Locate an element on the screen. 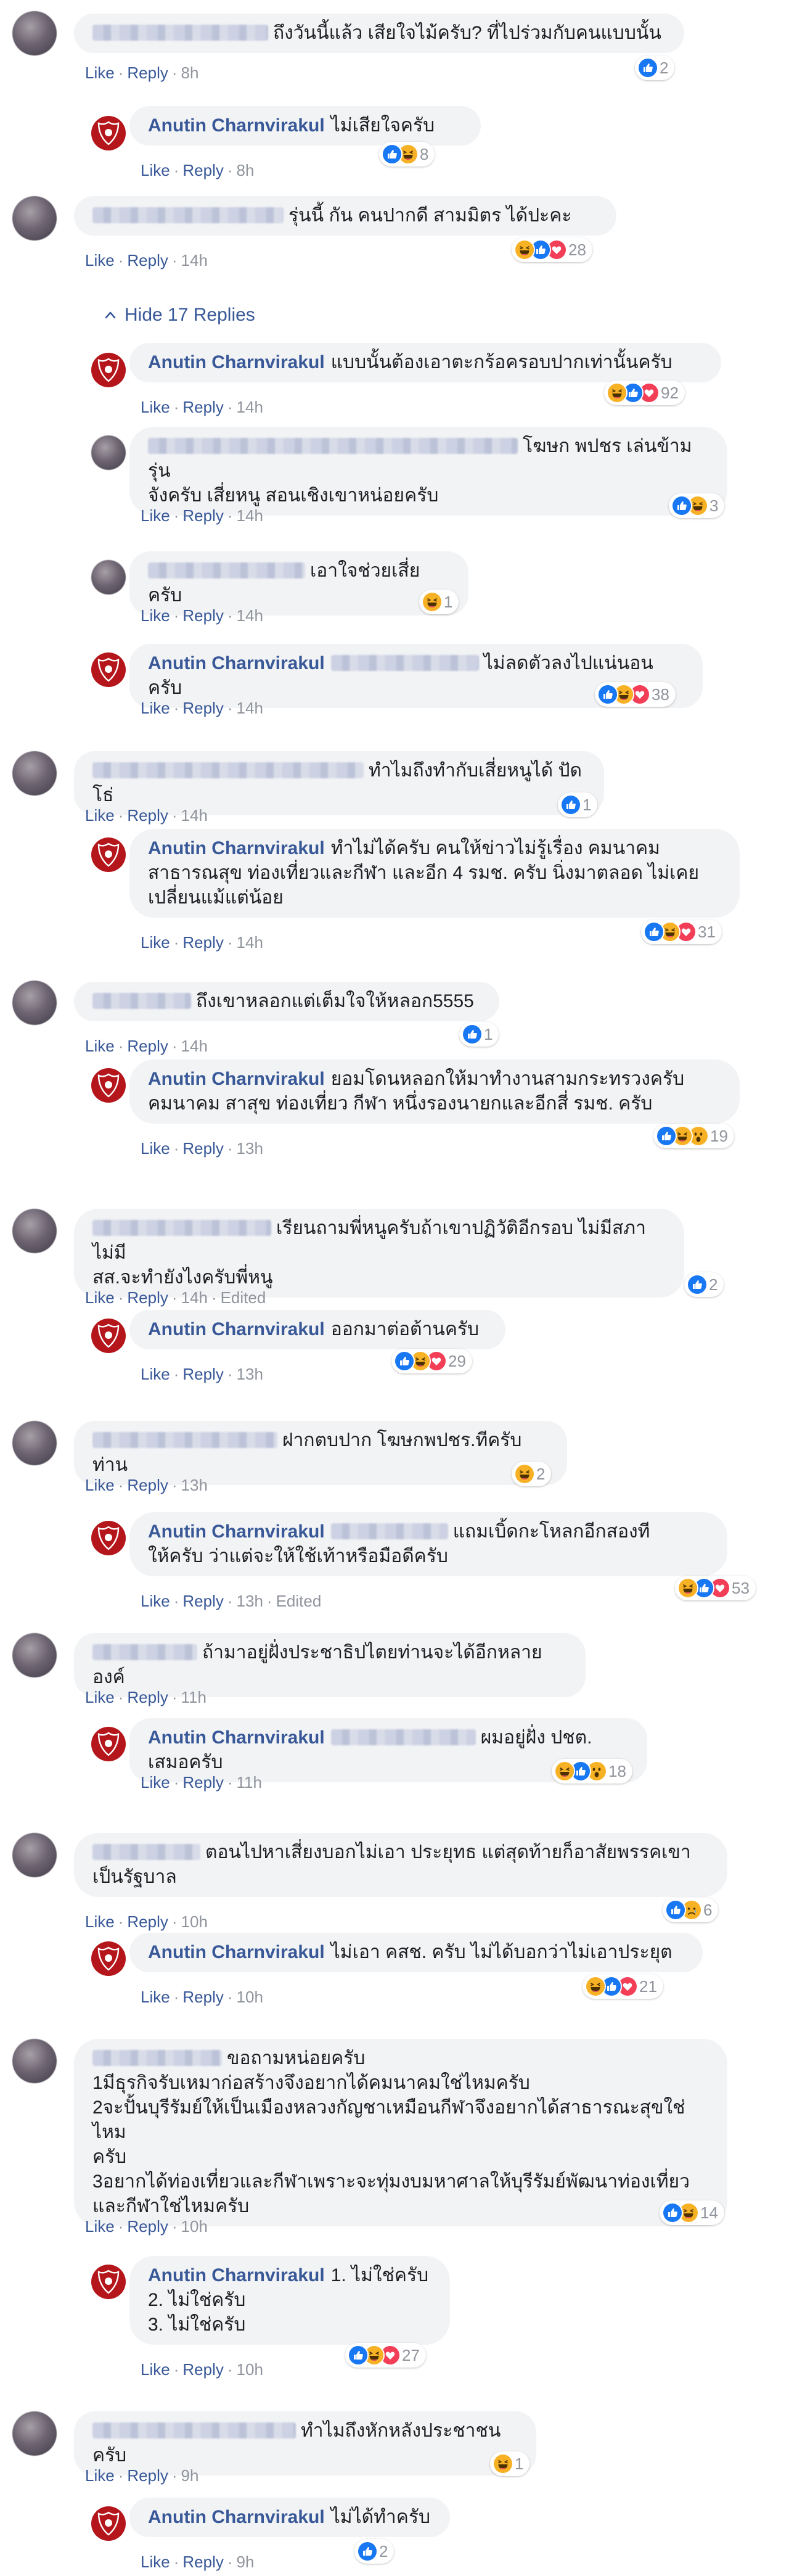 This screenshot has width=789, height=2576. reaction-summary: 8 is located at coordinates (407, 154).